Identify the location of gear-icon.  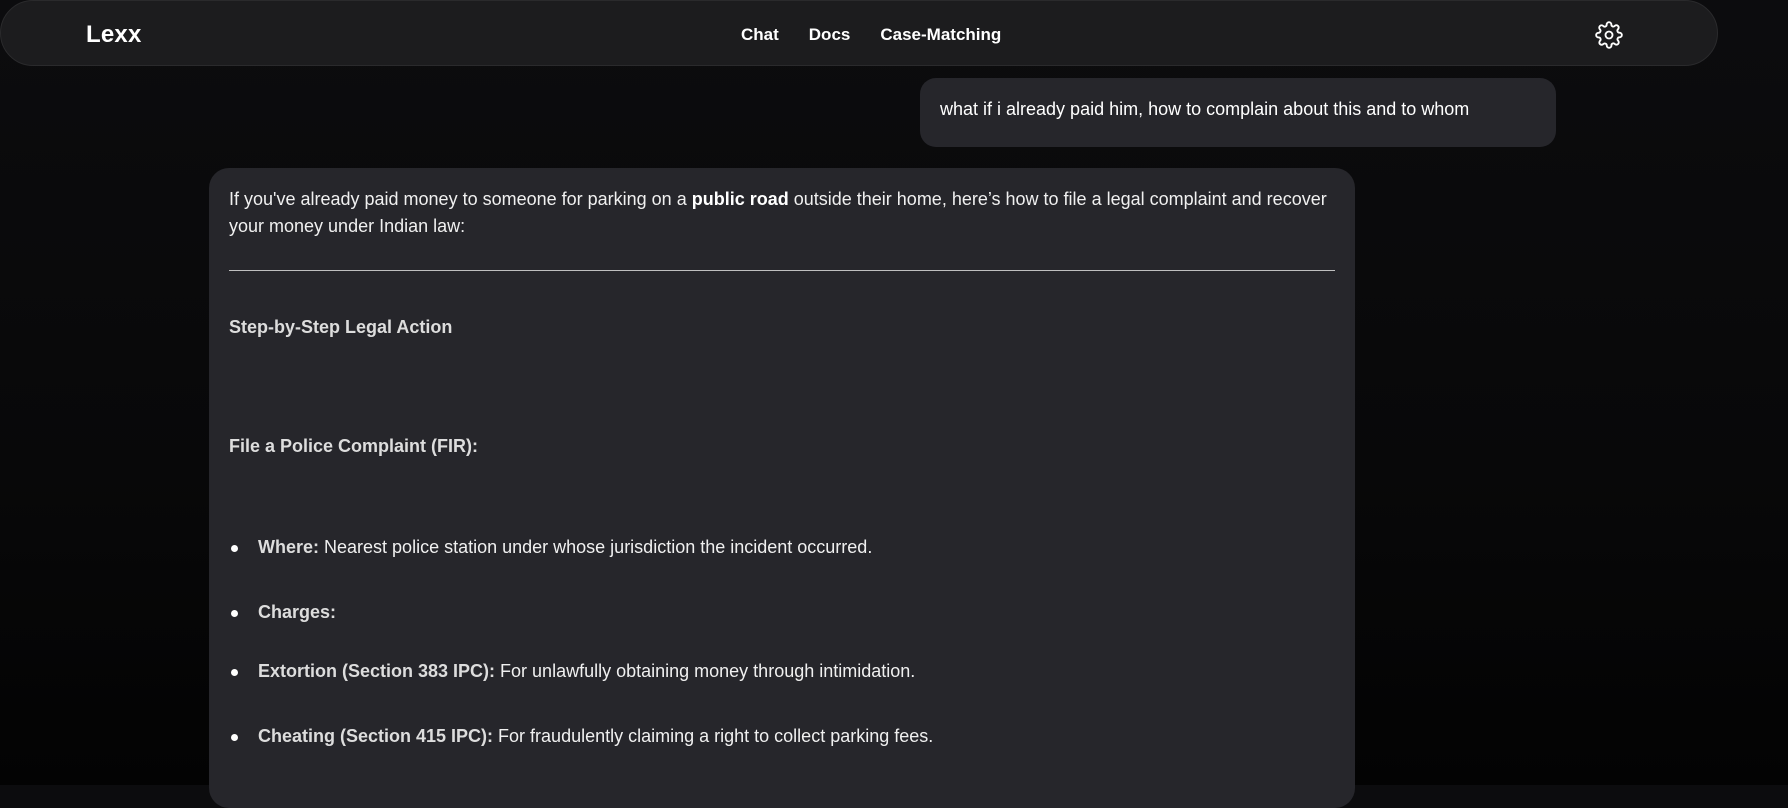
(1609, 35).